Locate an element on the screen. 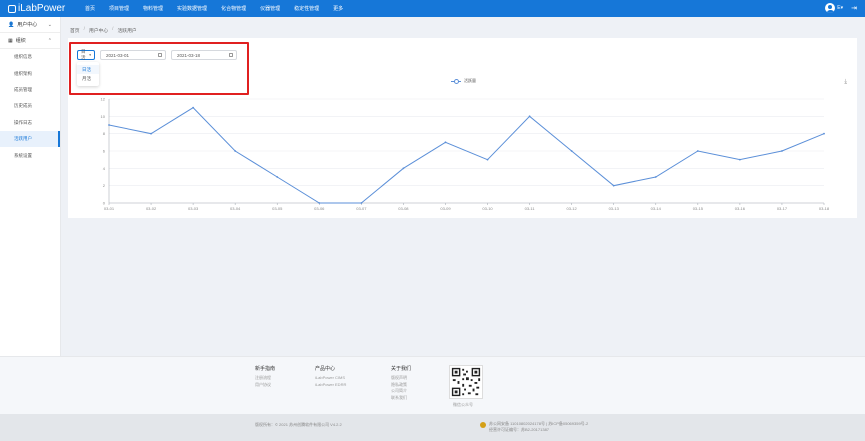 This screenshot has width=865, height=441. sidebar-item-system-settings: 系统设置 is located at coordinates (30, 155).